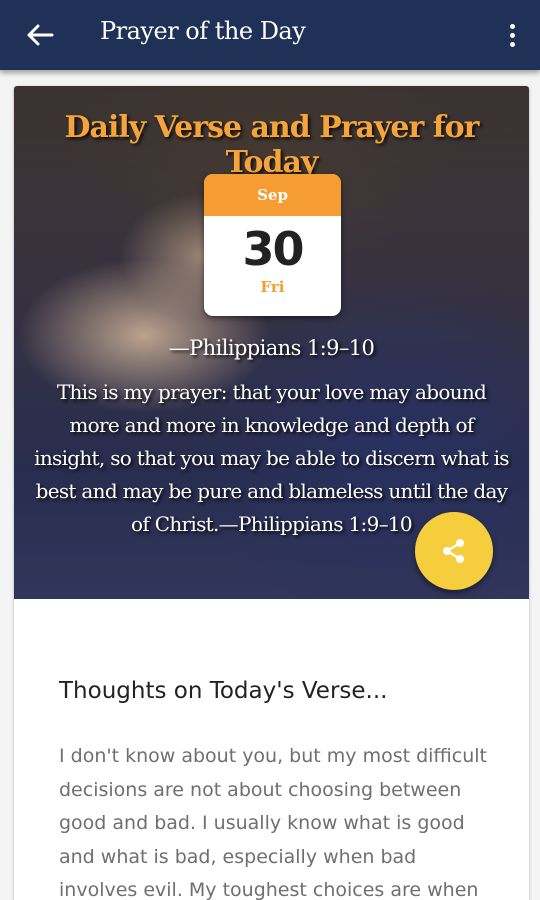  I want to click on verse-reference: —Philippians 1:9–10, so click(271, 348).